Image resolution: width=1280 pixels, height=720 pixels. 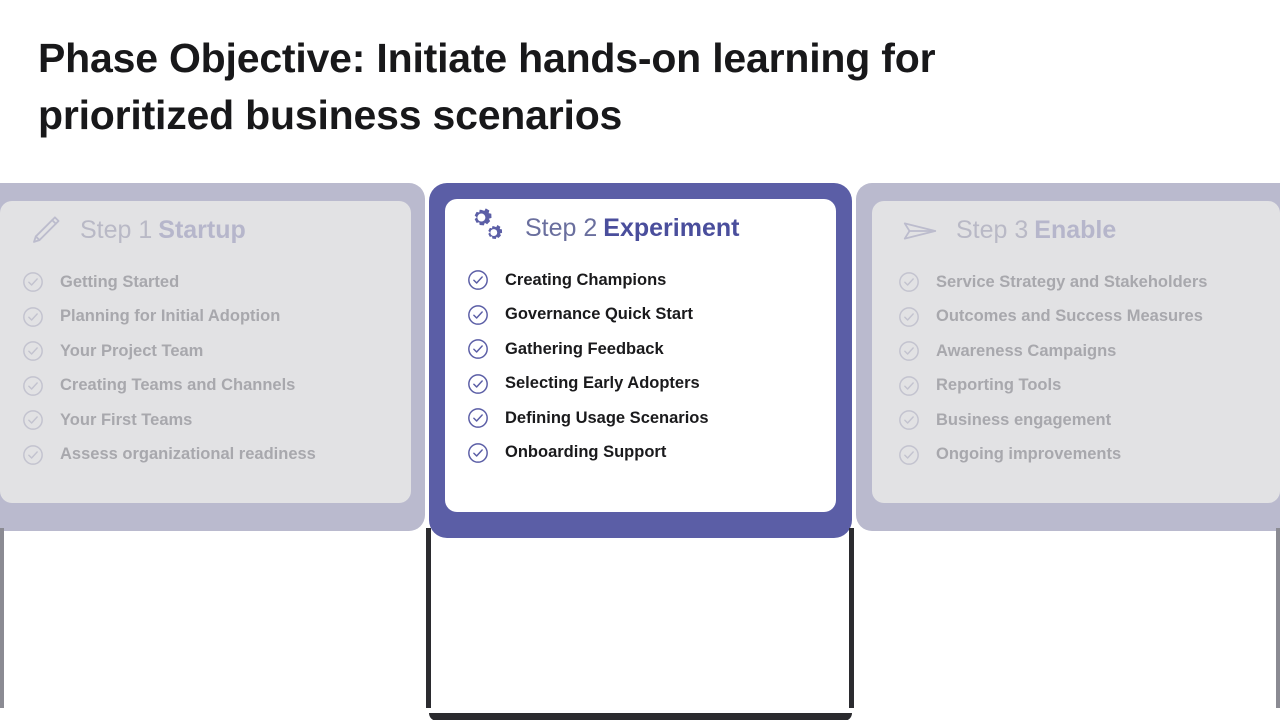 What do you see at coordinates (188, 454) in the screenshot?
I see `list-item-label: Assess organizational readiness` at bounding box center [188, 454].